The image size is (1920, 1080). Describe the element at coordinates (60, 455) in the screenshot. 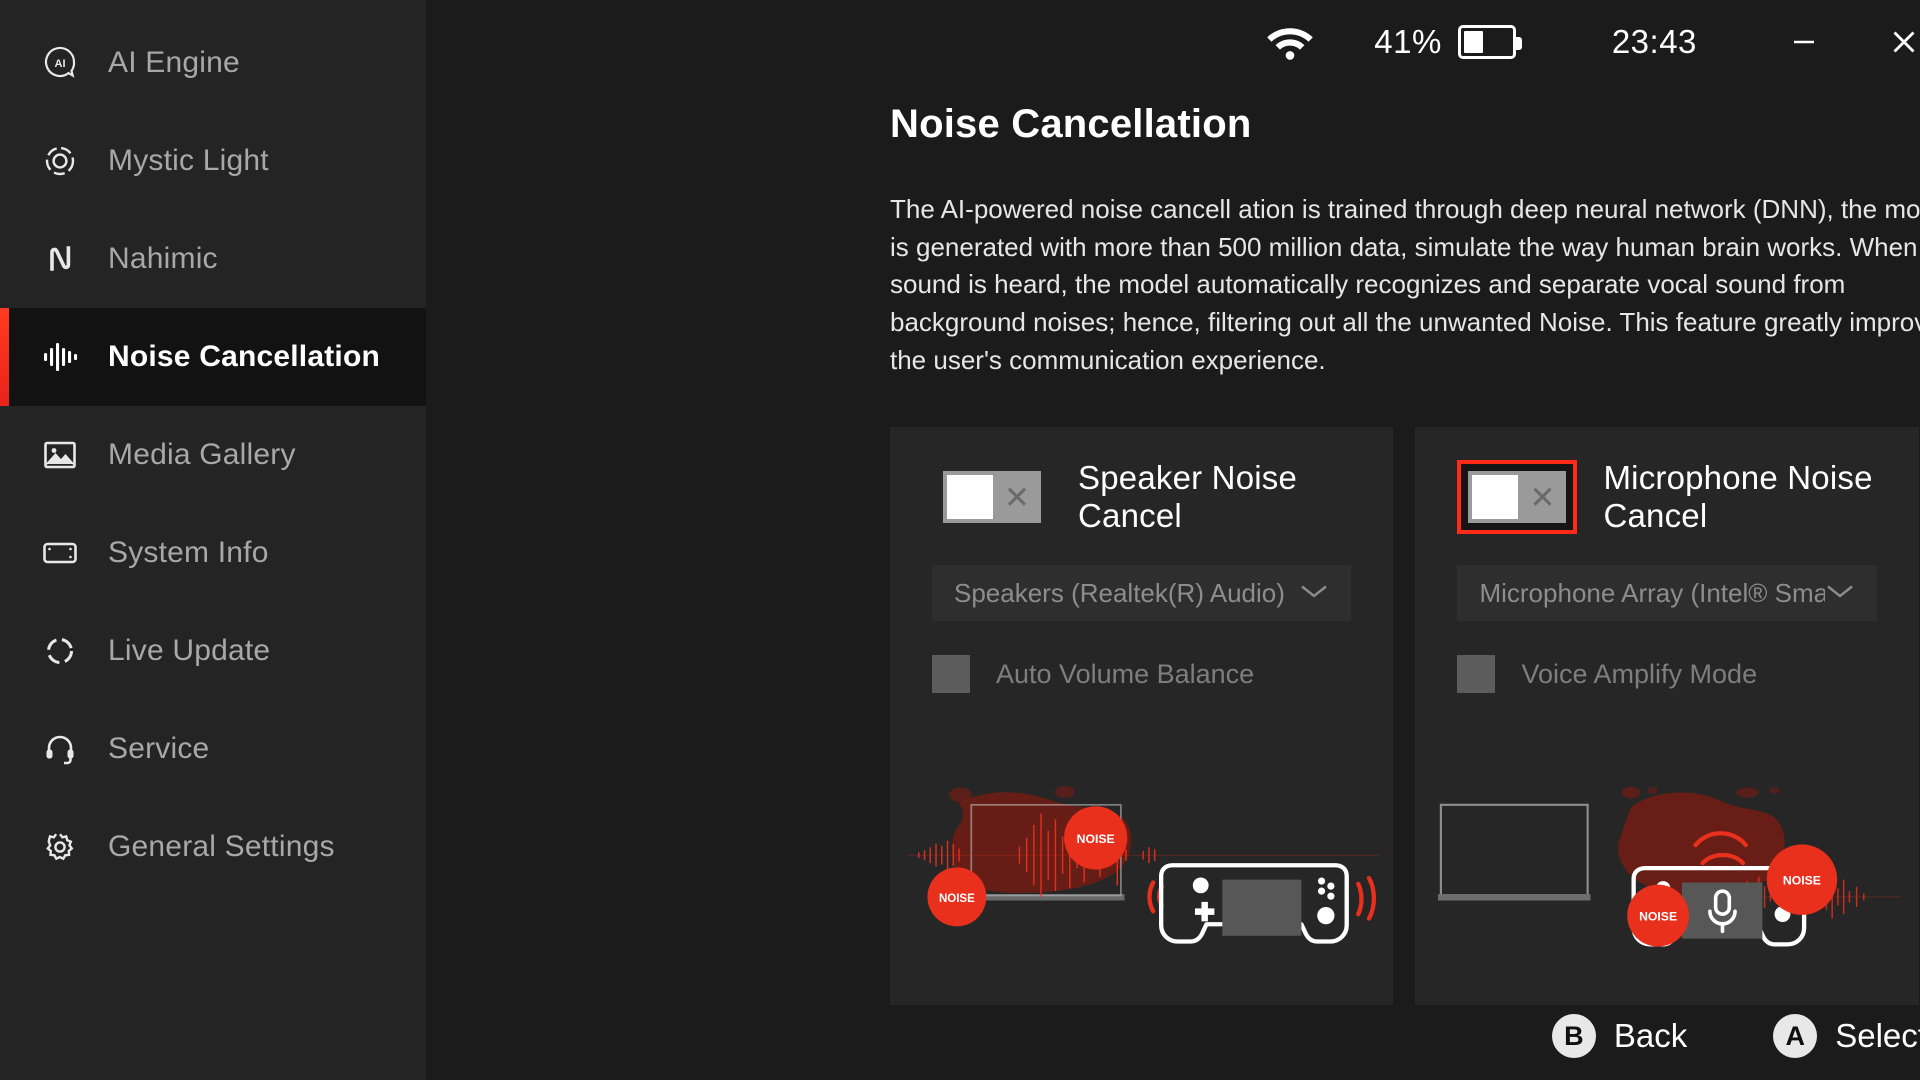

I see `media-gallery-icon` at that location.